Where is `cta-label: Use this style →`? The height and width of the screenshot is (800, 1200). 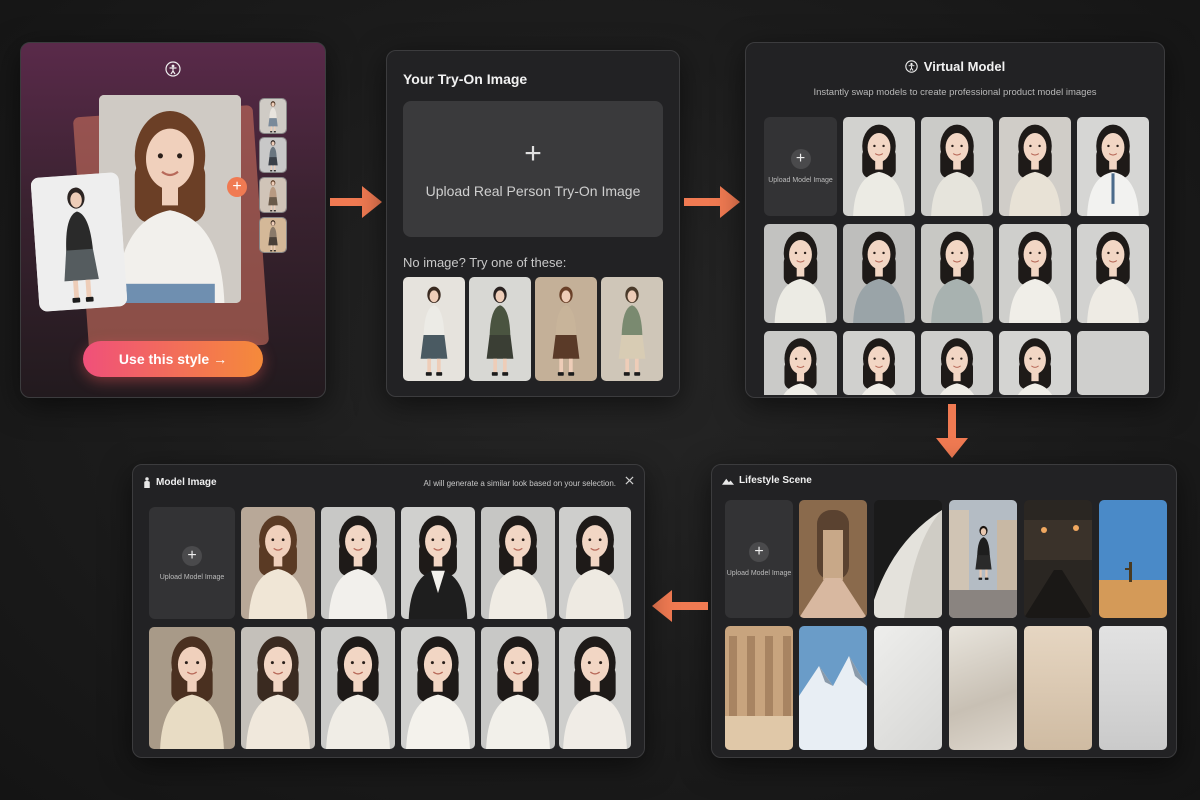 cta-label: Use this style → is located at coordinates (173, 359).